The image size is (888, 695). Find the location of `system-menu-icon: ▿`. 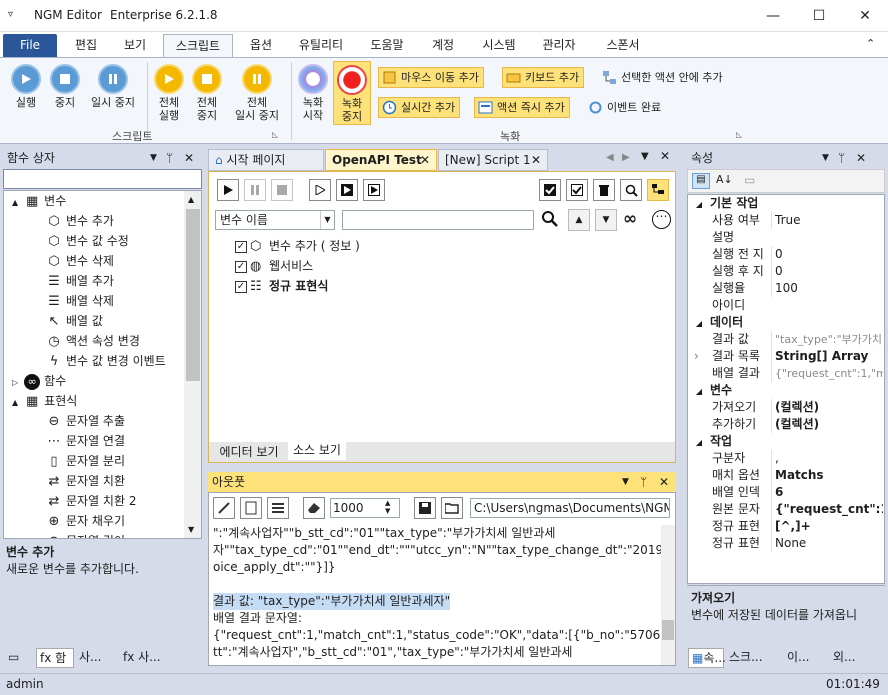

system-menu-icon: ▿ is located at coordinates (10, 14).